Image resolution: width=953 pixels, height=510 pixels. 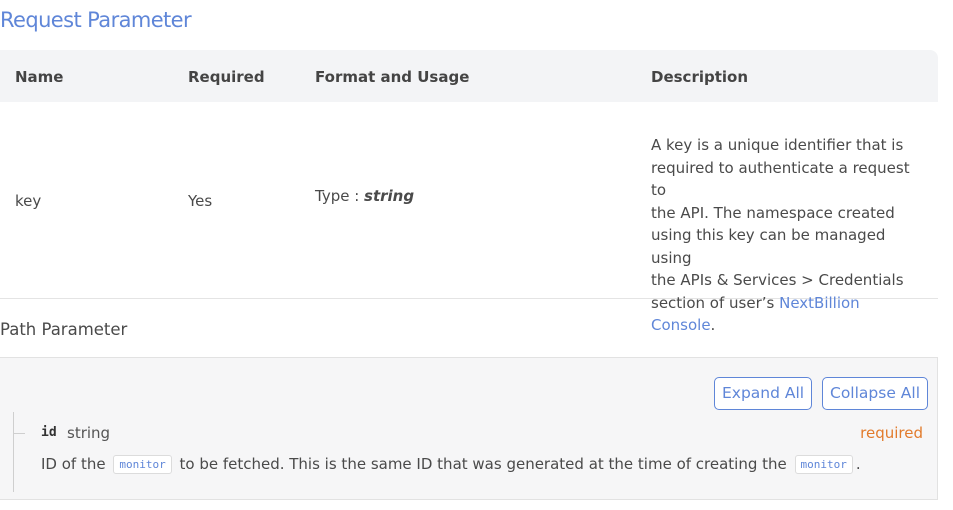 I want to click on desc-line-last: section of user’s NextBillion Console., so click(x=788, y=314).